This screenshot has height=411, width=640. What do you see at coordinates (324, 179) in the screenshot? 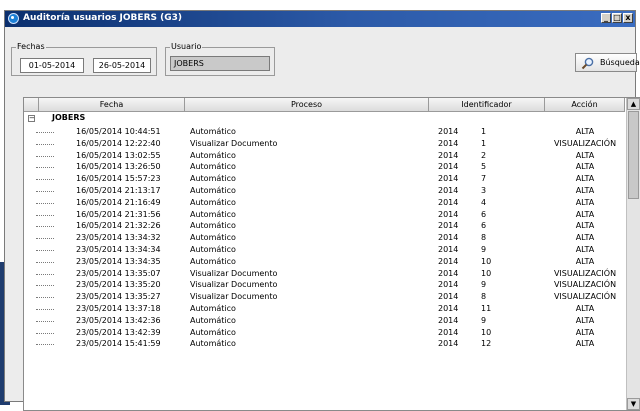
I see `table-row: 16/05/2014 15:57:23 Automático 2014 7 ALTA` at bounding box center [324, 179].